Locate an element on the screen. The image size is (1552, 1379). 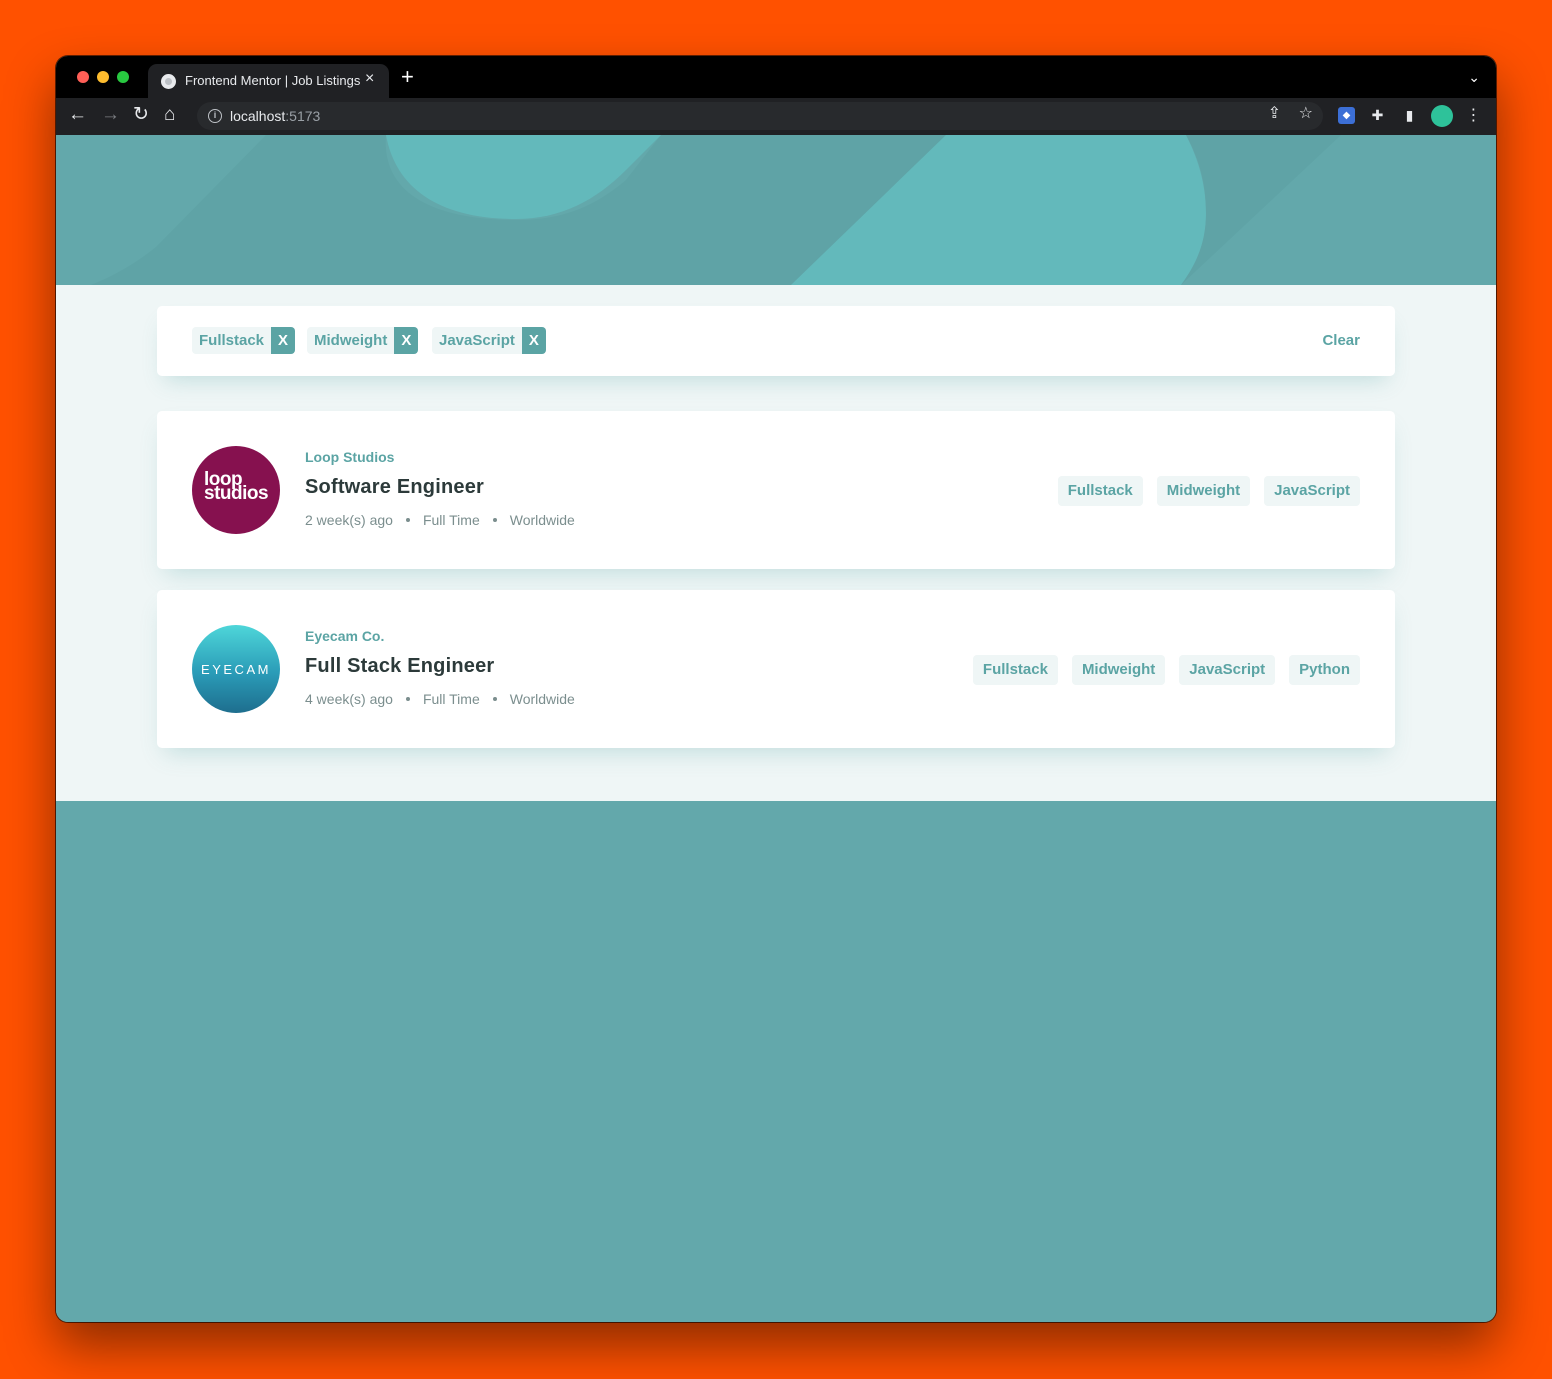
url-host: localhost is located at coordinates (258, 116).